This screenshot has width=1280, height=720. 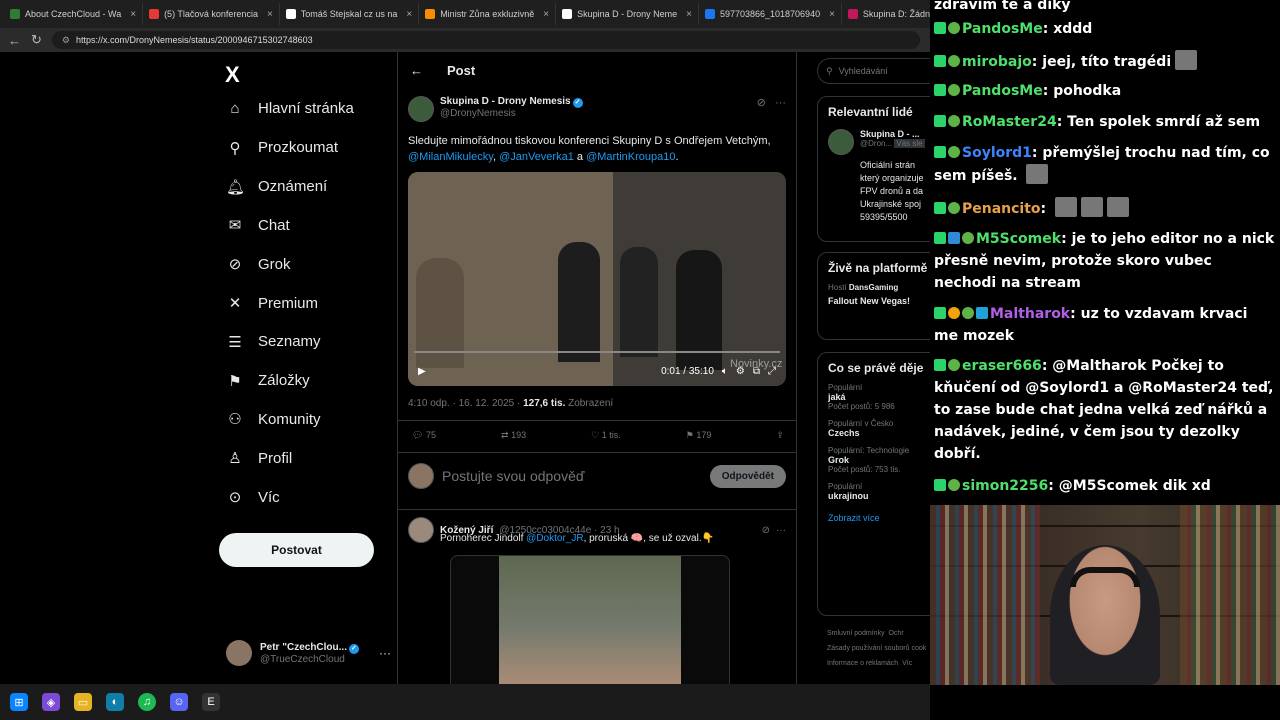 What do you see at coordinates (590, 619) in the screenshot?
I see `reply-media` at bounding box center [590, 619].